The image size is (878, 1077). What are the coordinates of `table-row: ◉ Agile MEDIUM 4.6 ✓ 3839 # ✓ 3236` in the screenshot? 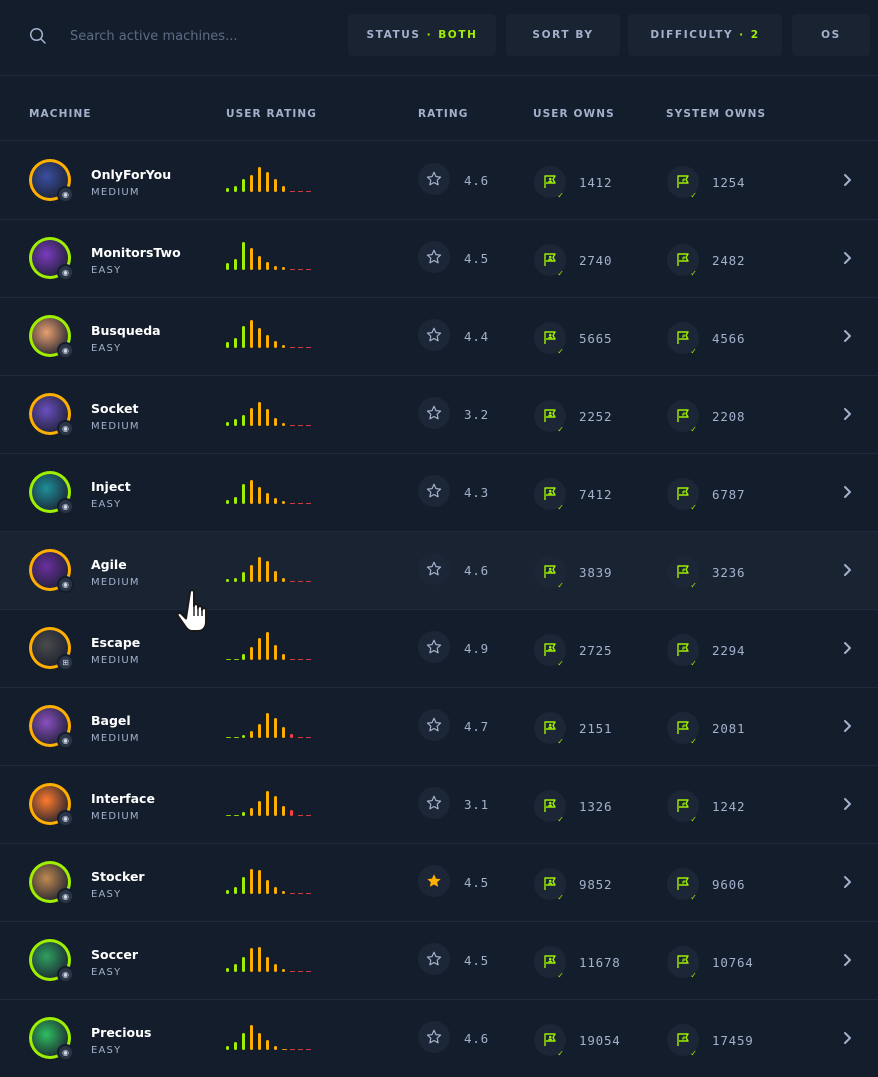 It's located at (439, 571).